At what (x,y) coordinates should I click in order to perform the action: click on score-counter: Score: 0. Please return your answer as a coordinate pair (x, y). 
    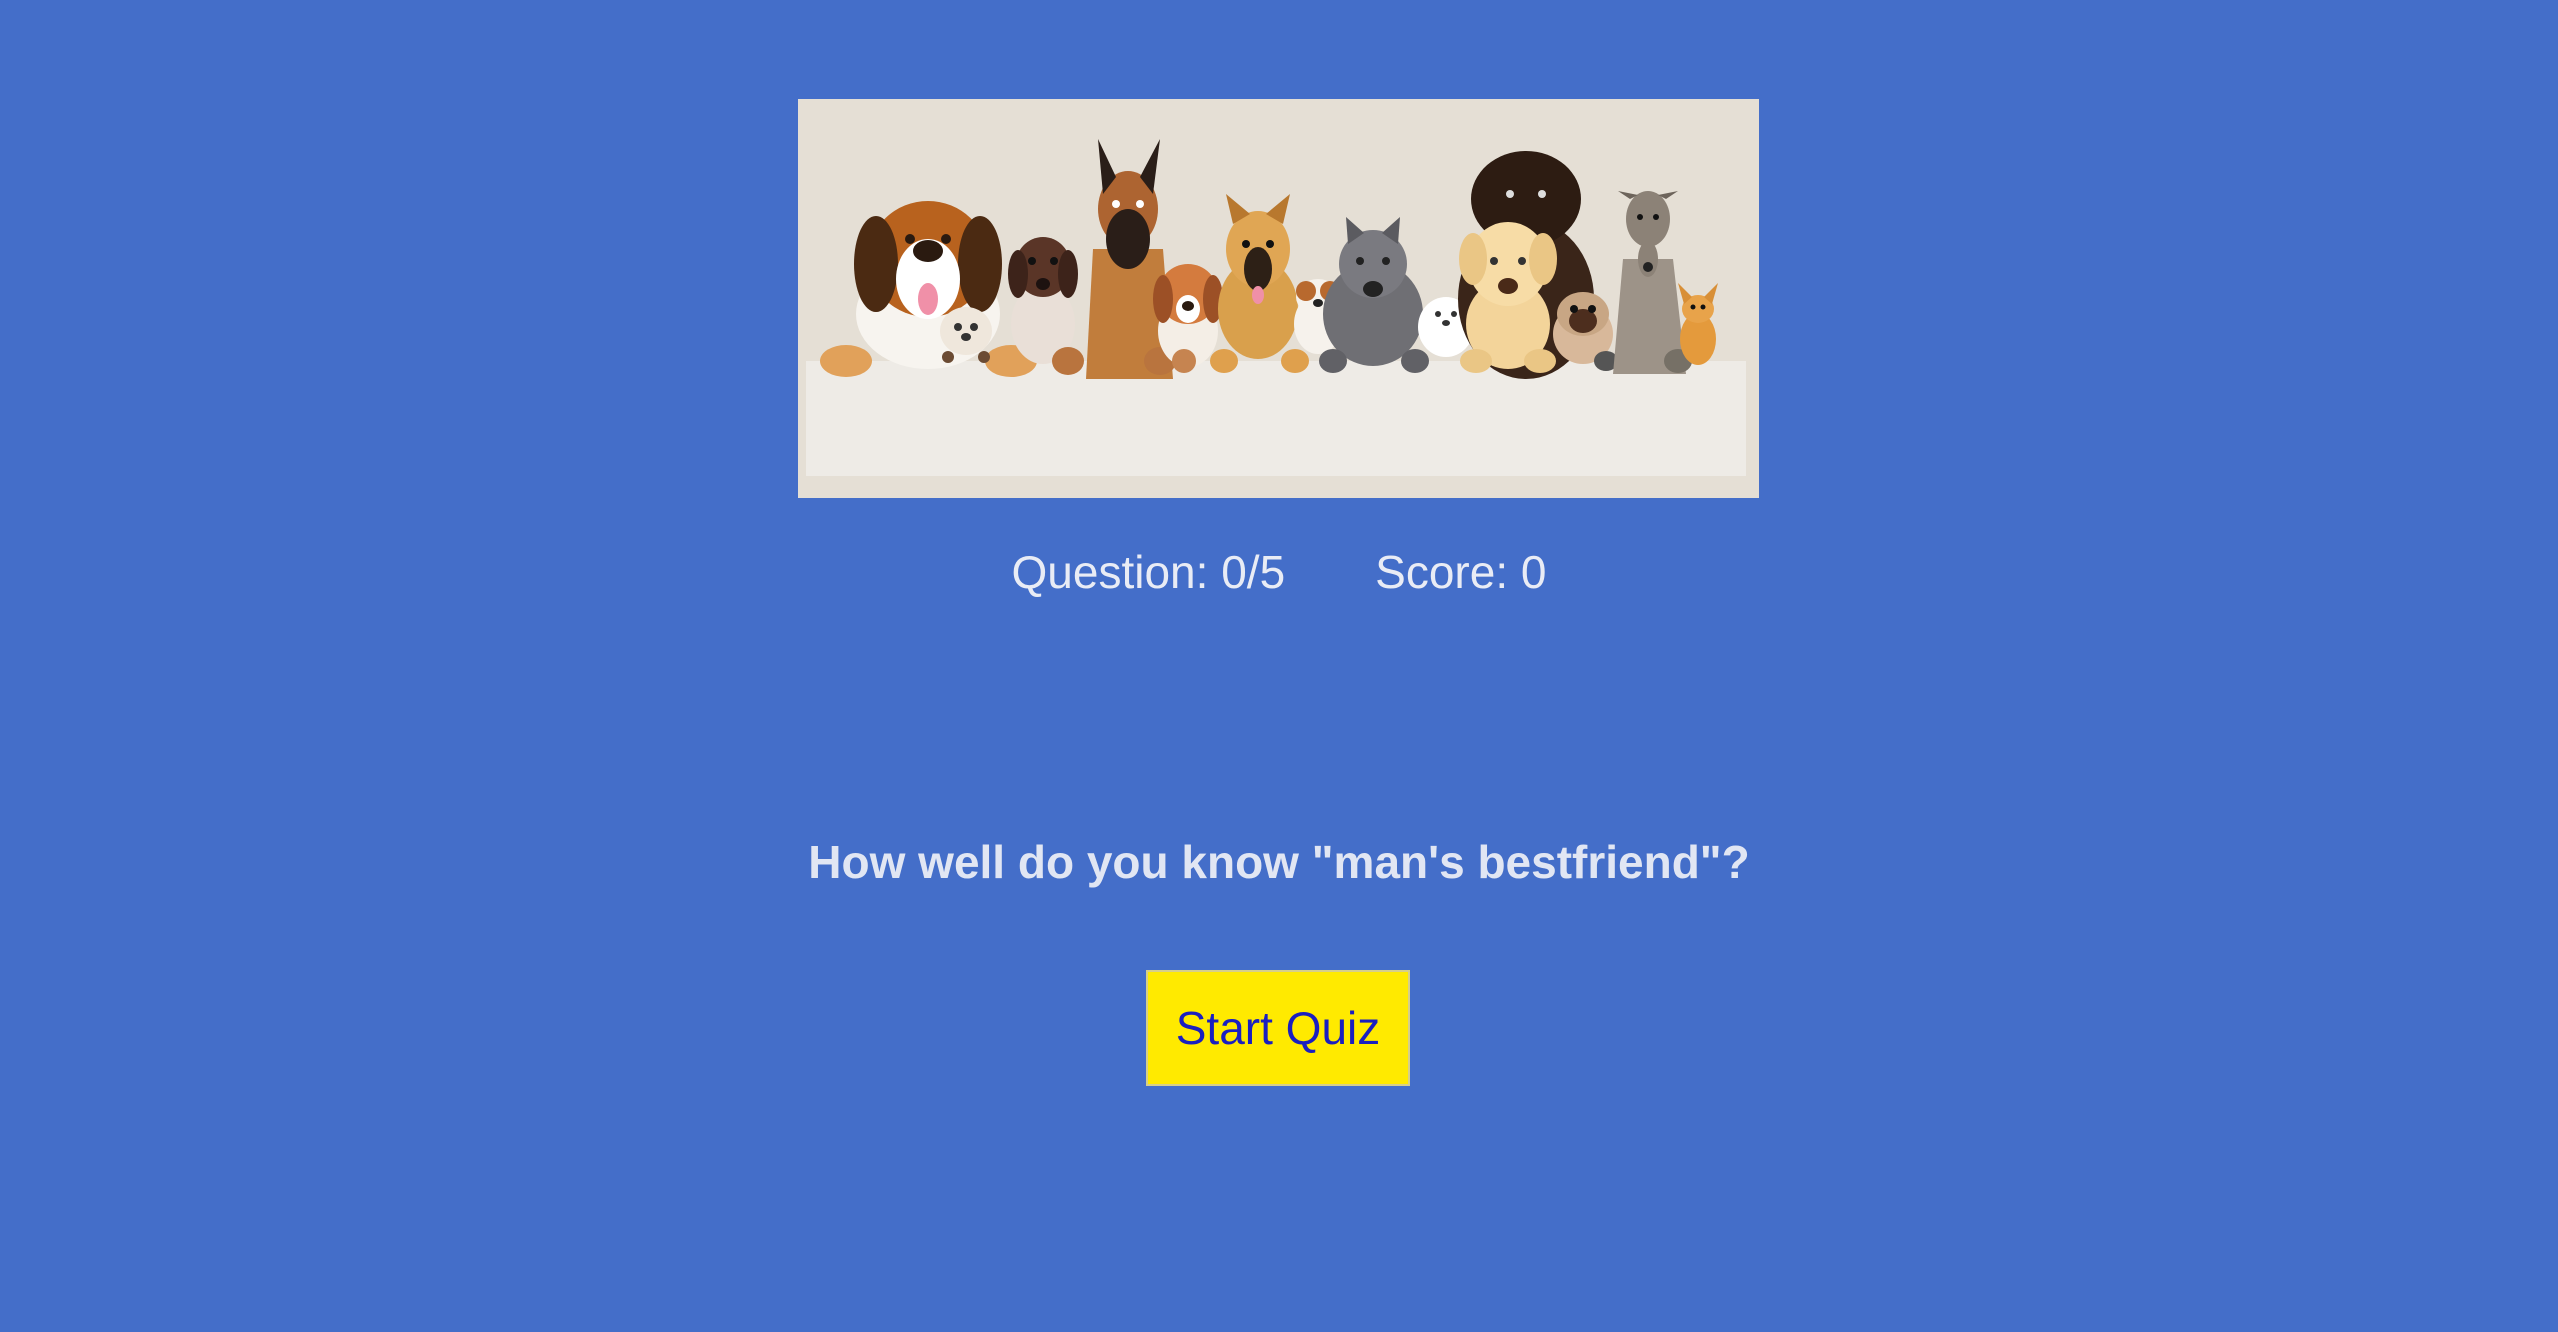
    Looking at the image, I should click on (1461, 572).